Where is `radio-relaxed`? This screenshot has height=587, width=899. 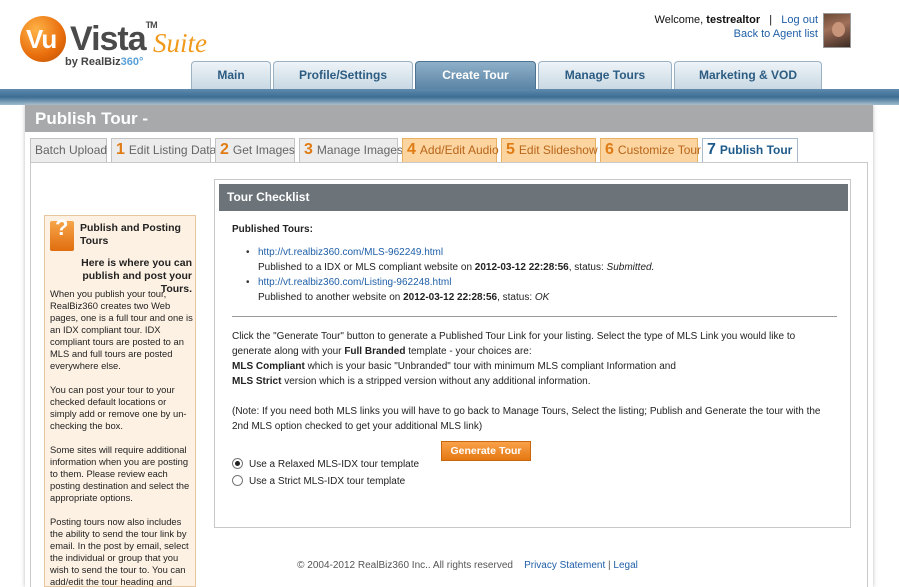 radio-relaxed is located at coordinates (237, 463).